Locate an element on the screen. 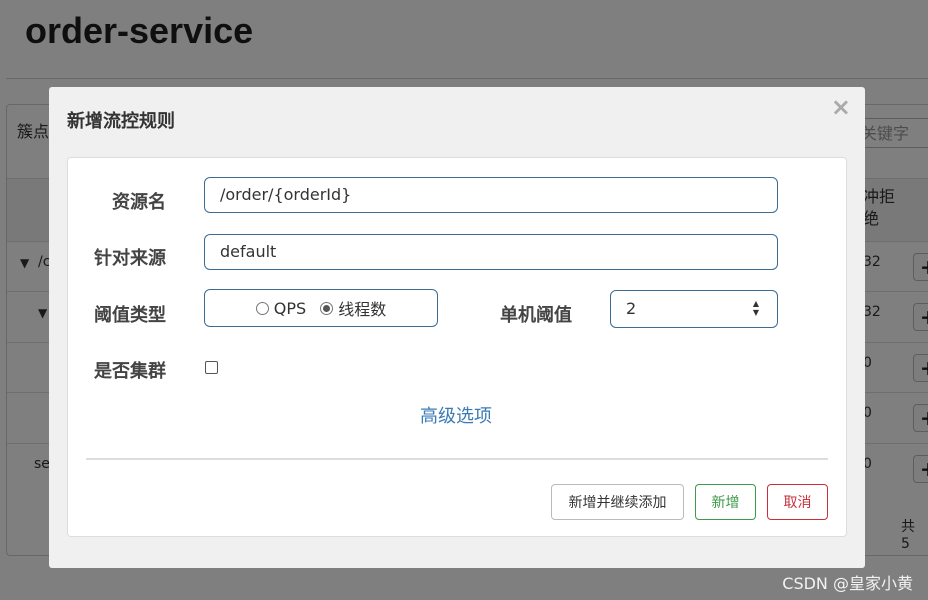 The width and height of the screenshot is (928, 600). threshold-type-label: 阈值类型 is located at coordinates (130, 315).